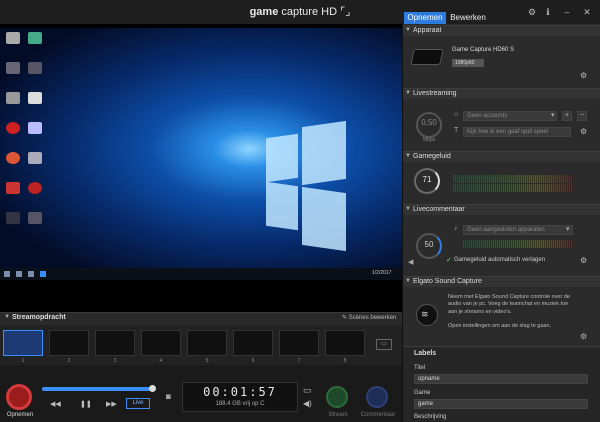 The width and height of the screenshot is (600, 422). I want to click on game-field-label: Game, so click(422, 393).